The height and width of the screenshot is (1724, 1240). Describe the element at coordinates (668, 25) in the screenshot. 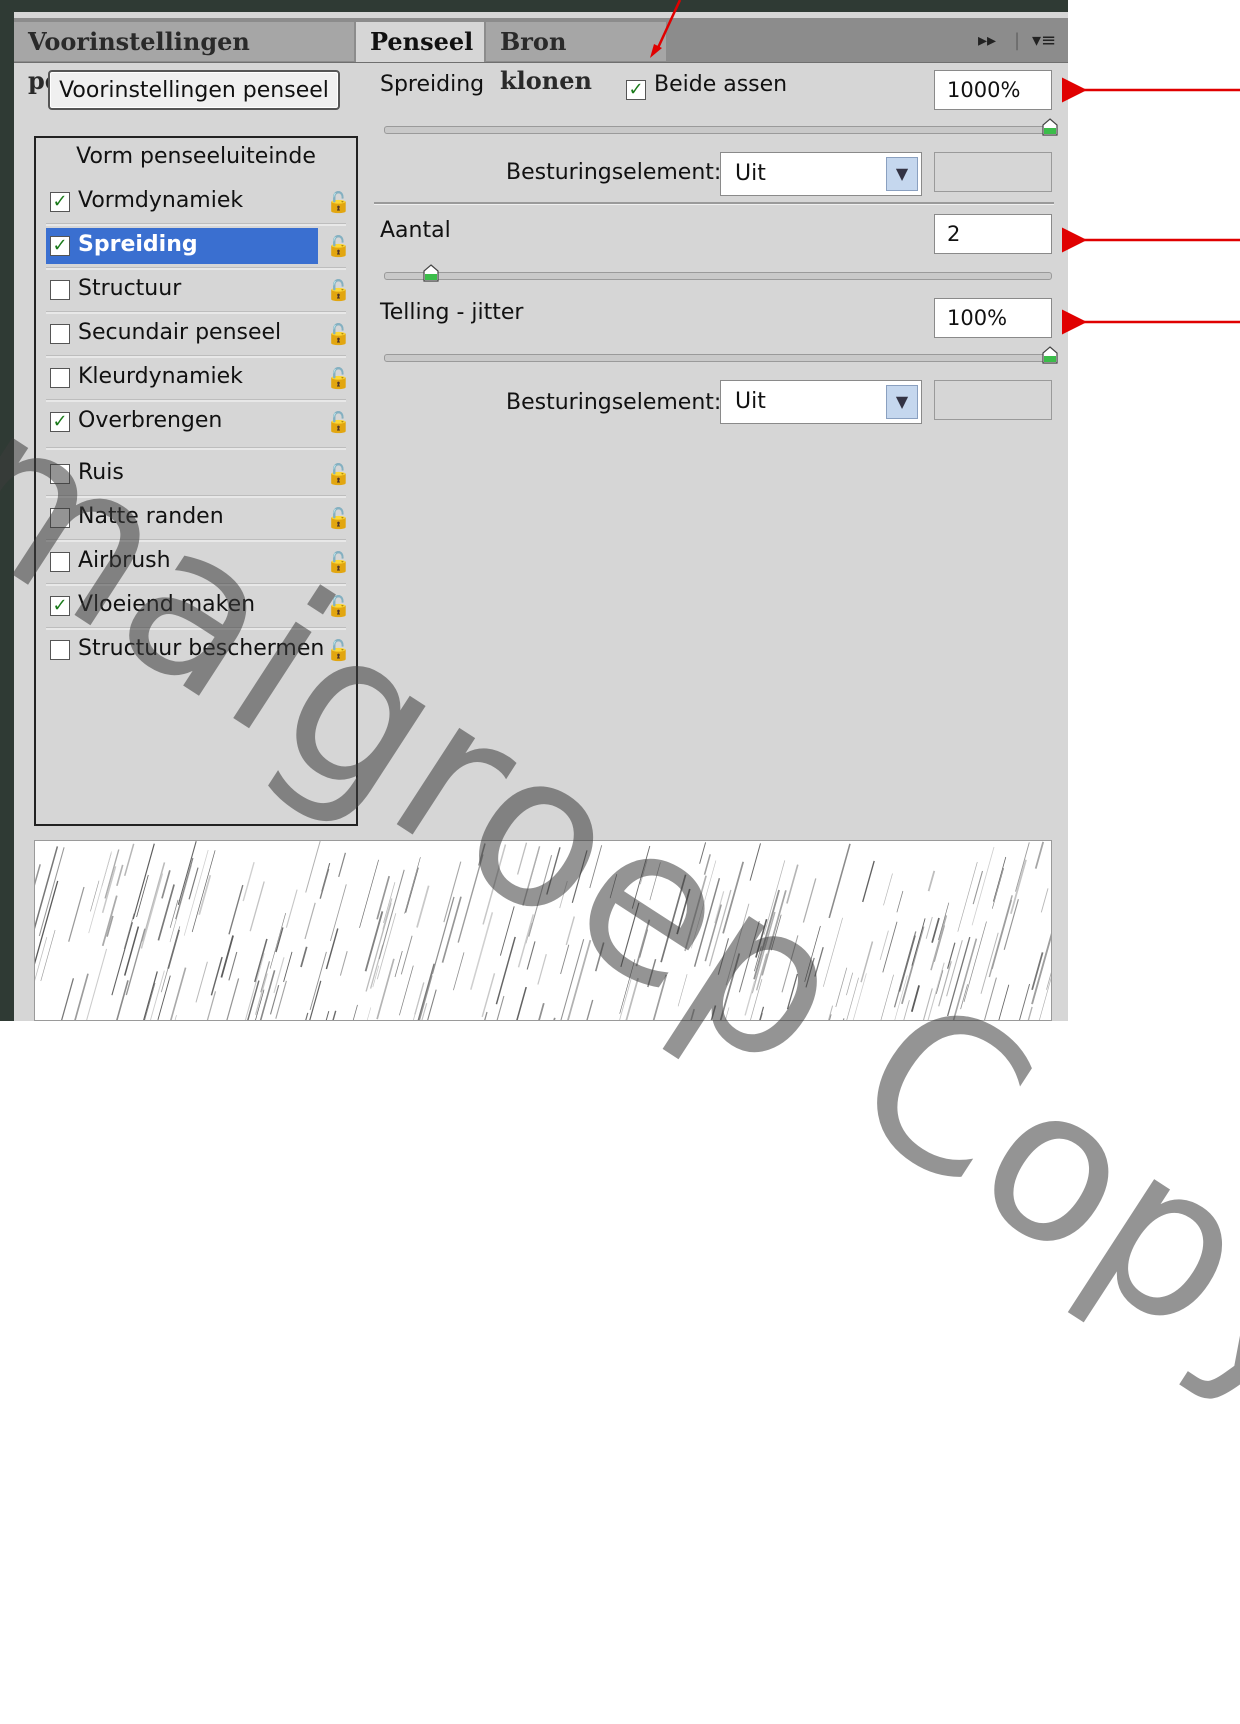

I see `arrow-to-both-axes` at that location.